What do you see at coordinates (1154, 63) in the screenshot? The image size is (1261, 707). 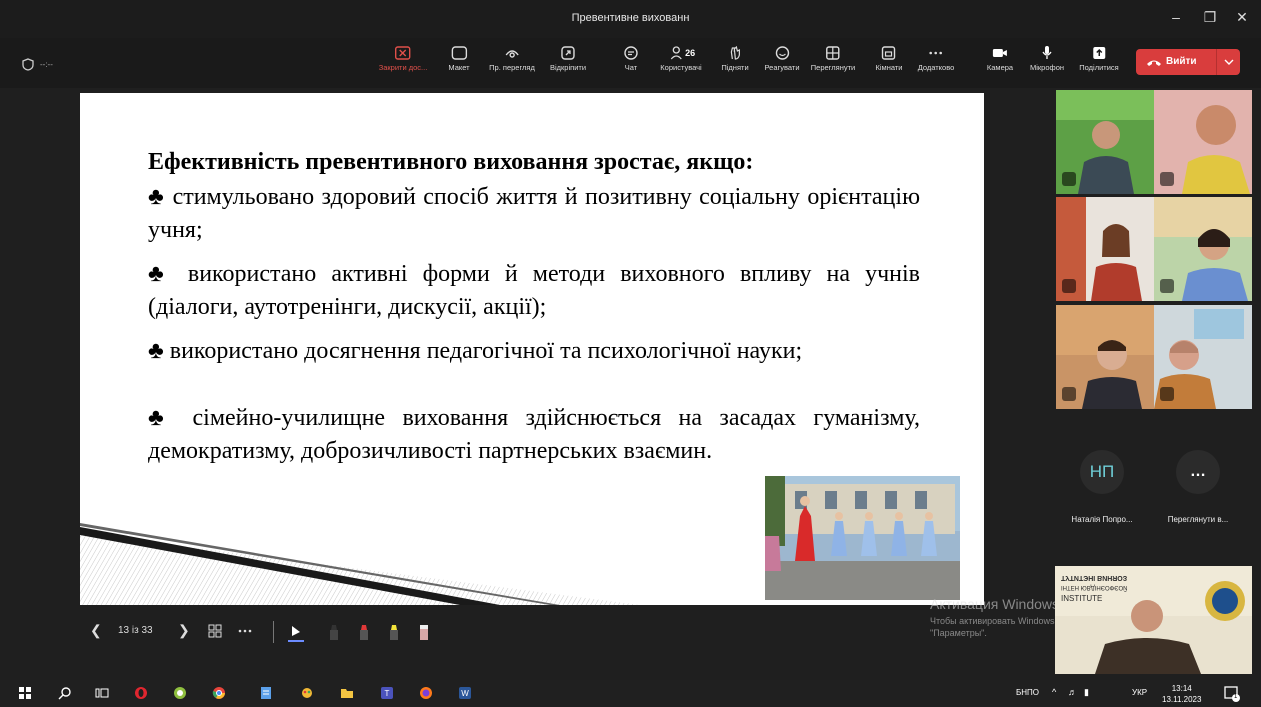 I see `phone-icon` at bounding box center [1154, 63].